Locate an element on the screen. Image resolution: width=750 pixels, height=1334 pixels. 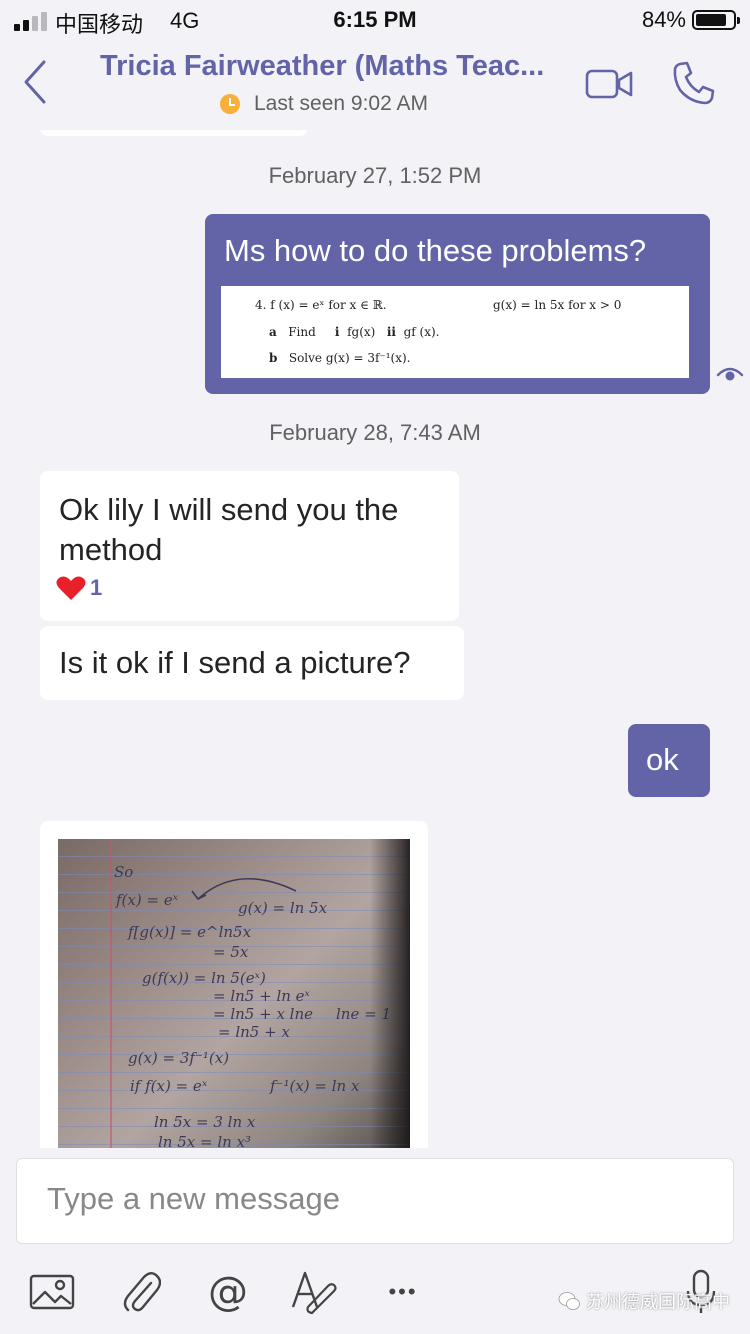
message-text: Is it ok if I send a picture? is located at coordinates (235, 662).